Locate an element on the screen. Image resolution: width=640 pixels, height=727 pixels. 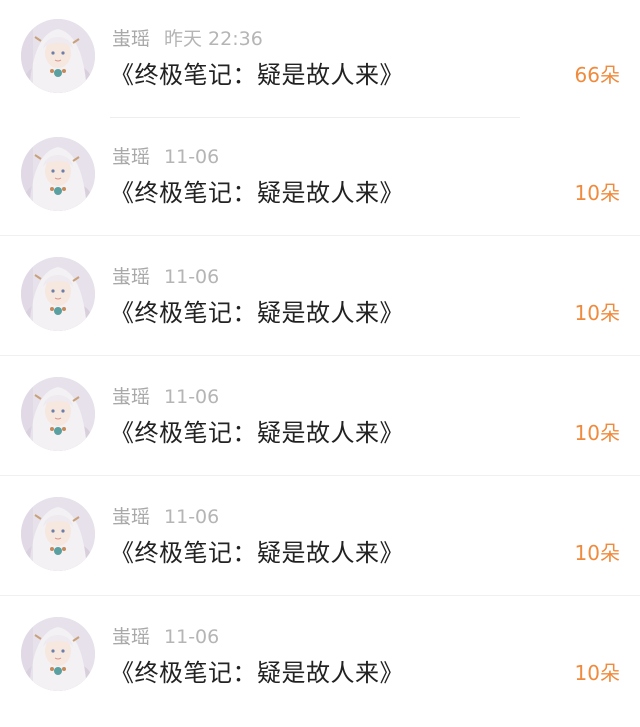
meta-line: 蚩瑶 昨天 22:36 is located at coordinates (187, 39).